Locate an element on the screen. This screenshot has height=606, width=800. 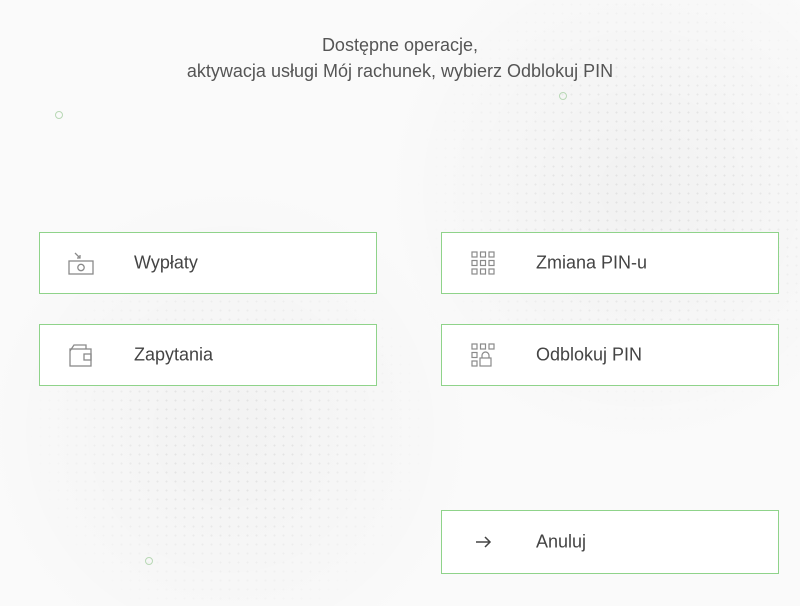
change-pin-button: Zmiana PIN-u is located at coordinates (610, 263).